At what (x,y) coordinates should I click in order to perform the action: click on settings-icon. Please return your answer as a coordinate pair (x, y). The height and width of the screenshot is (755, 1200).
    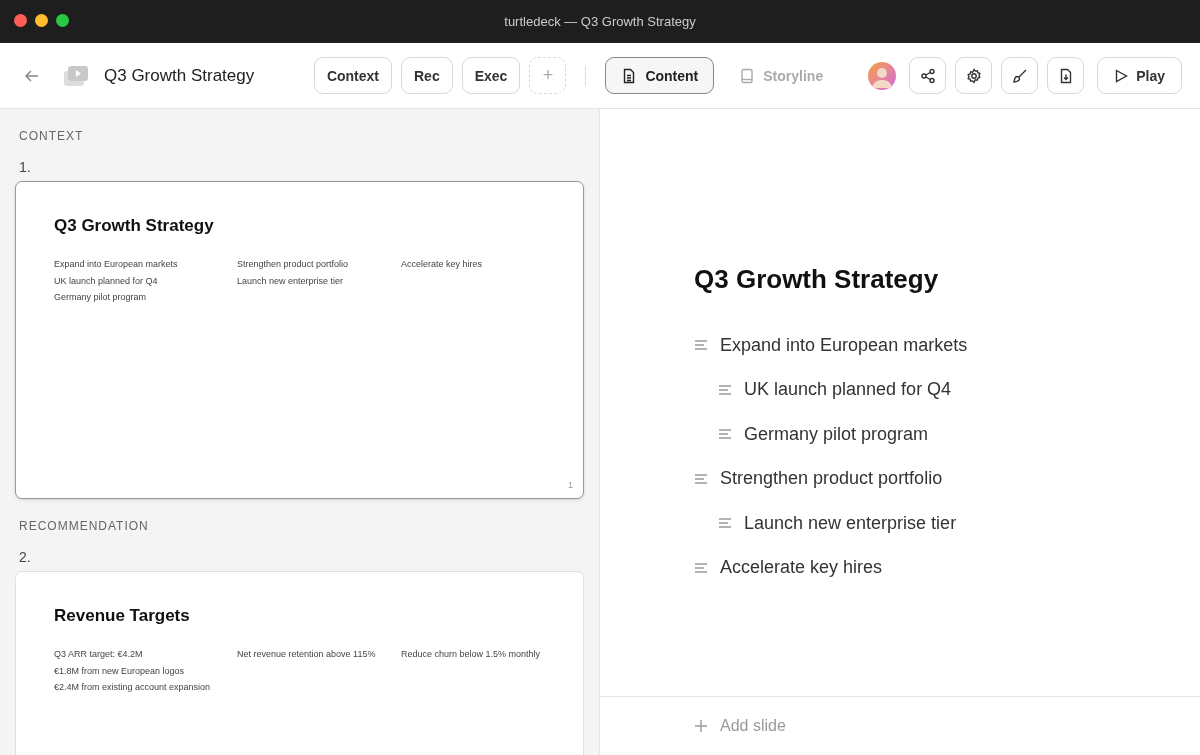
    Looking at the image, I should click on (973, 75).